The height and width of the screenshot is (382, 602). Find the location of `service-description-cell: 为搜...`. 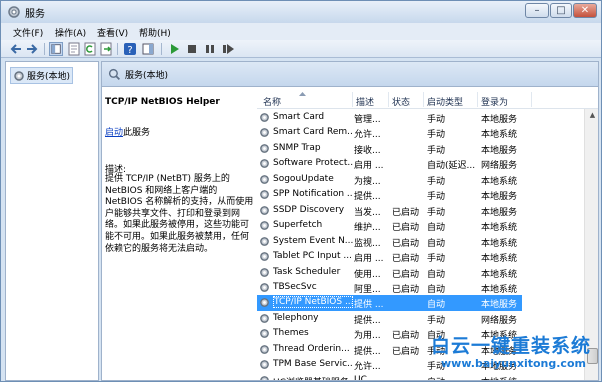

service-description-cell: 为搜... is located at coordinates (367, 181).